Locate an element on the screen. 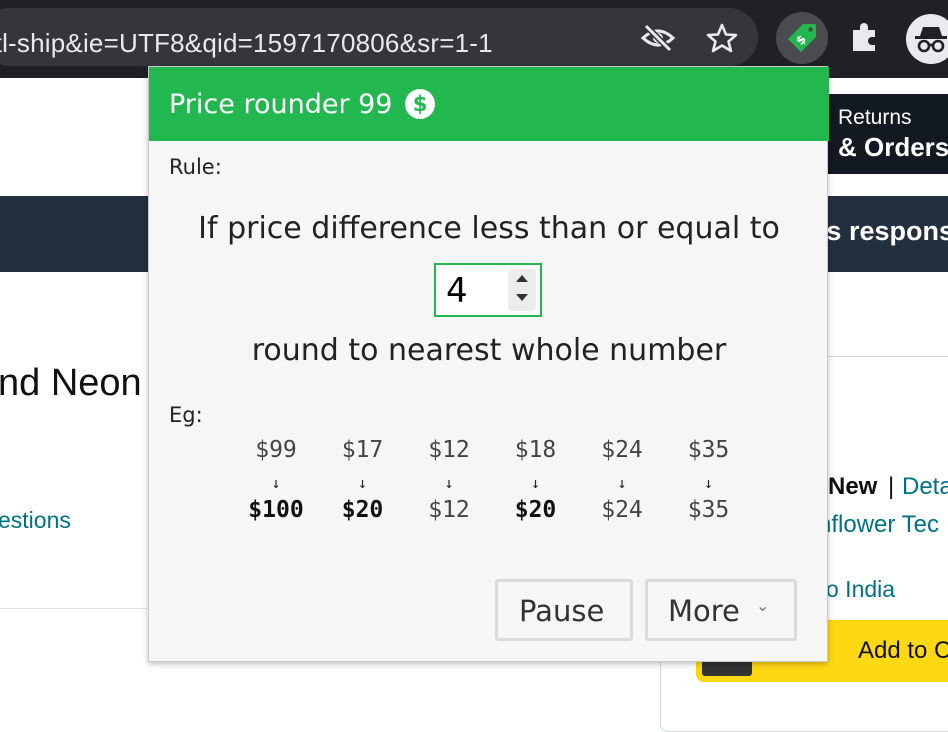  incognito-profile-icon is located at coordinates (931, 40).